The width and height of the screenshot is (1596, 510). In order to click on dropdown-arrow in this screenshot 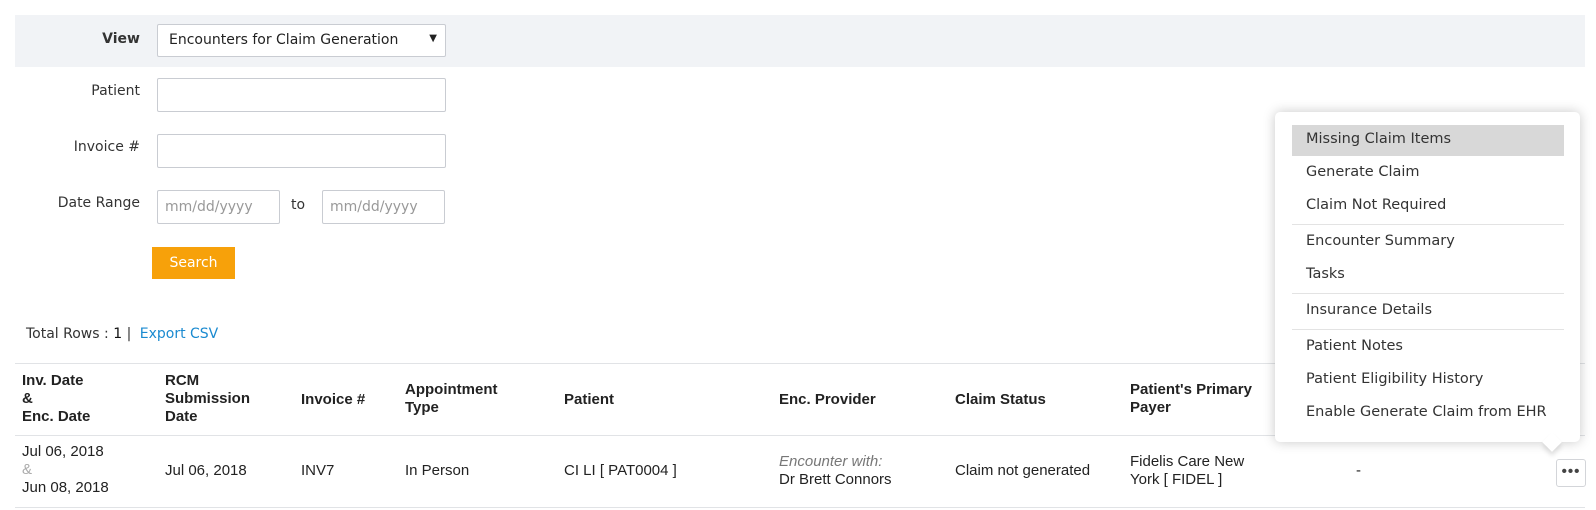, I will do `click(1552, 442)`.